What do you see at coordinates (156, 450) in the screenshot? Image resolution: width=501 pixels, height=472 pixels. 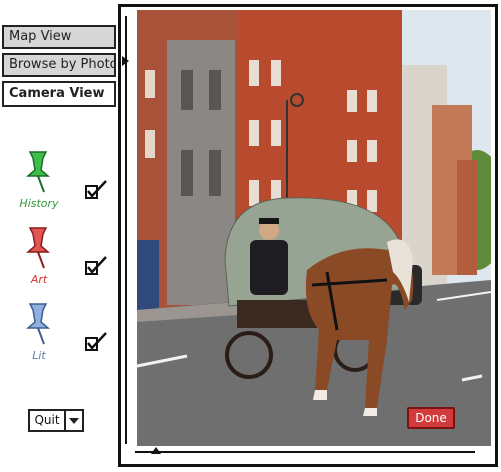 I see `horizontal-slider-handle` at bounding box center [156, 450].